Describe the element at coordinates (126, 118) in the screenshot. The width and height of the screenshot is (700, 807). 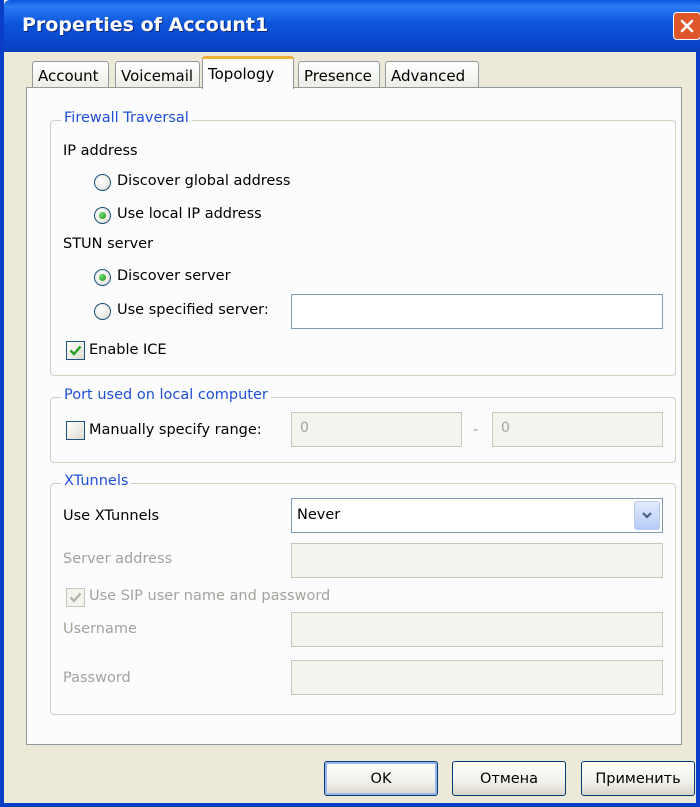
I see `firewall-traversal-legend: Firewall Traversal` at that location.